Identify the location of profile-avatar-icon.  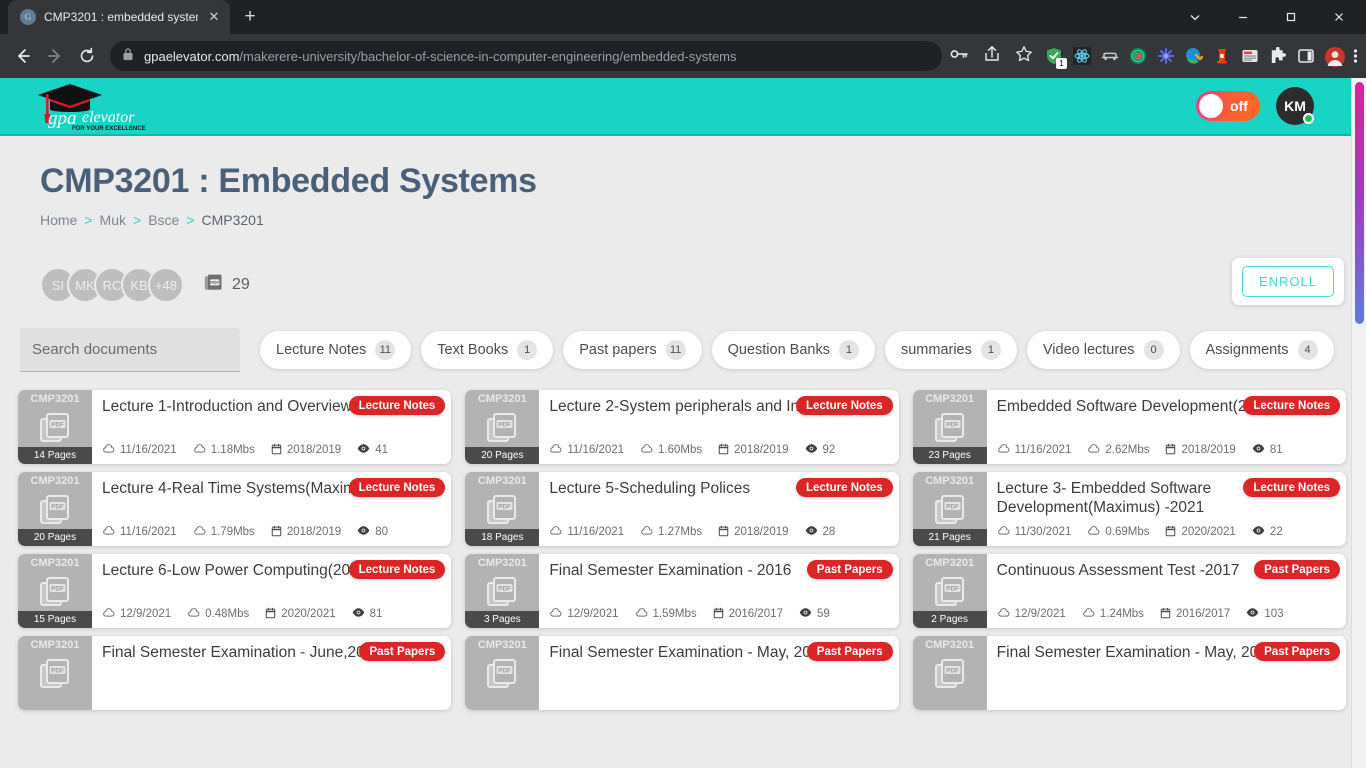
(1335, 57).